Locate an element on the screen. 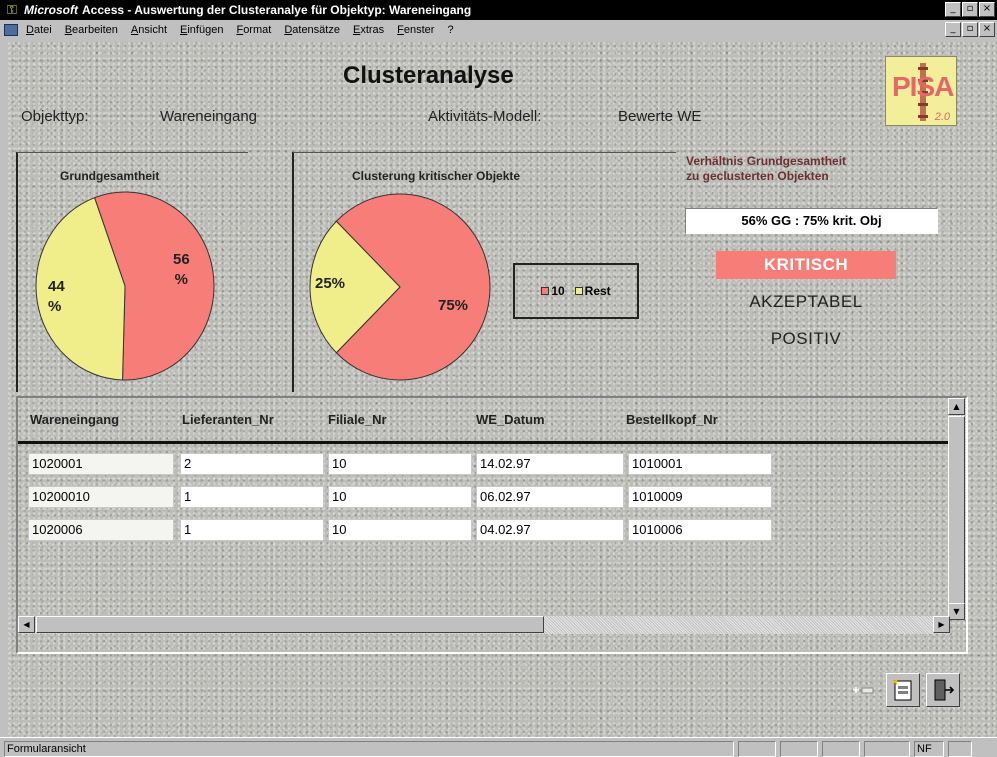  col-we-datum: WE_Datum is located at coordinates (510, 419).